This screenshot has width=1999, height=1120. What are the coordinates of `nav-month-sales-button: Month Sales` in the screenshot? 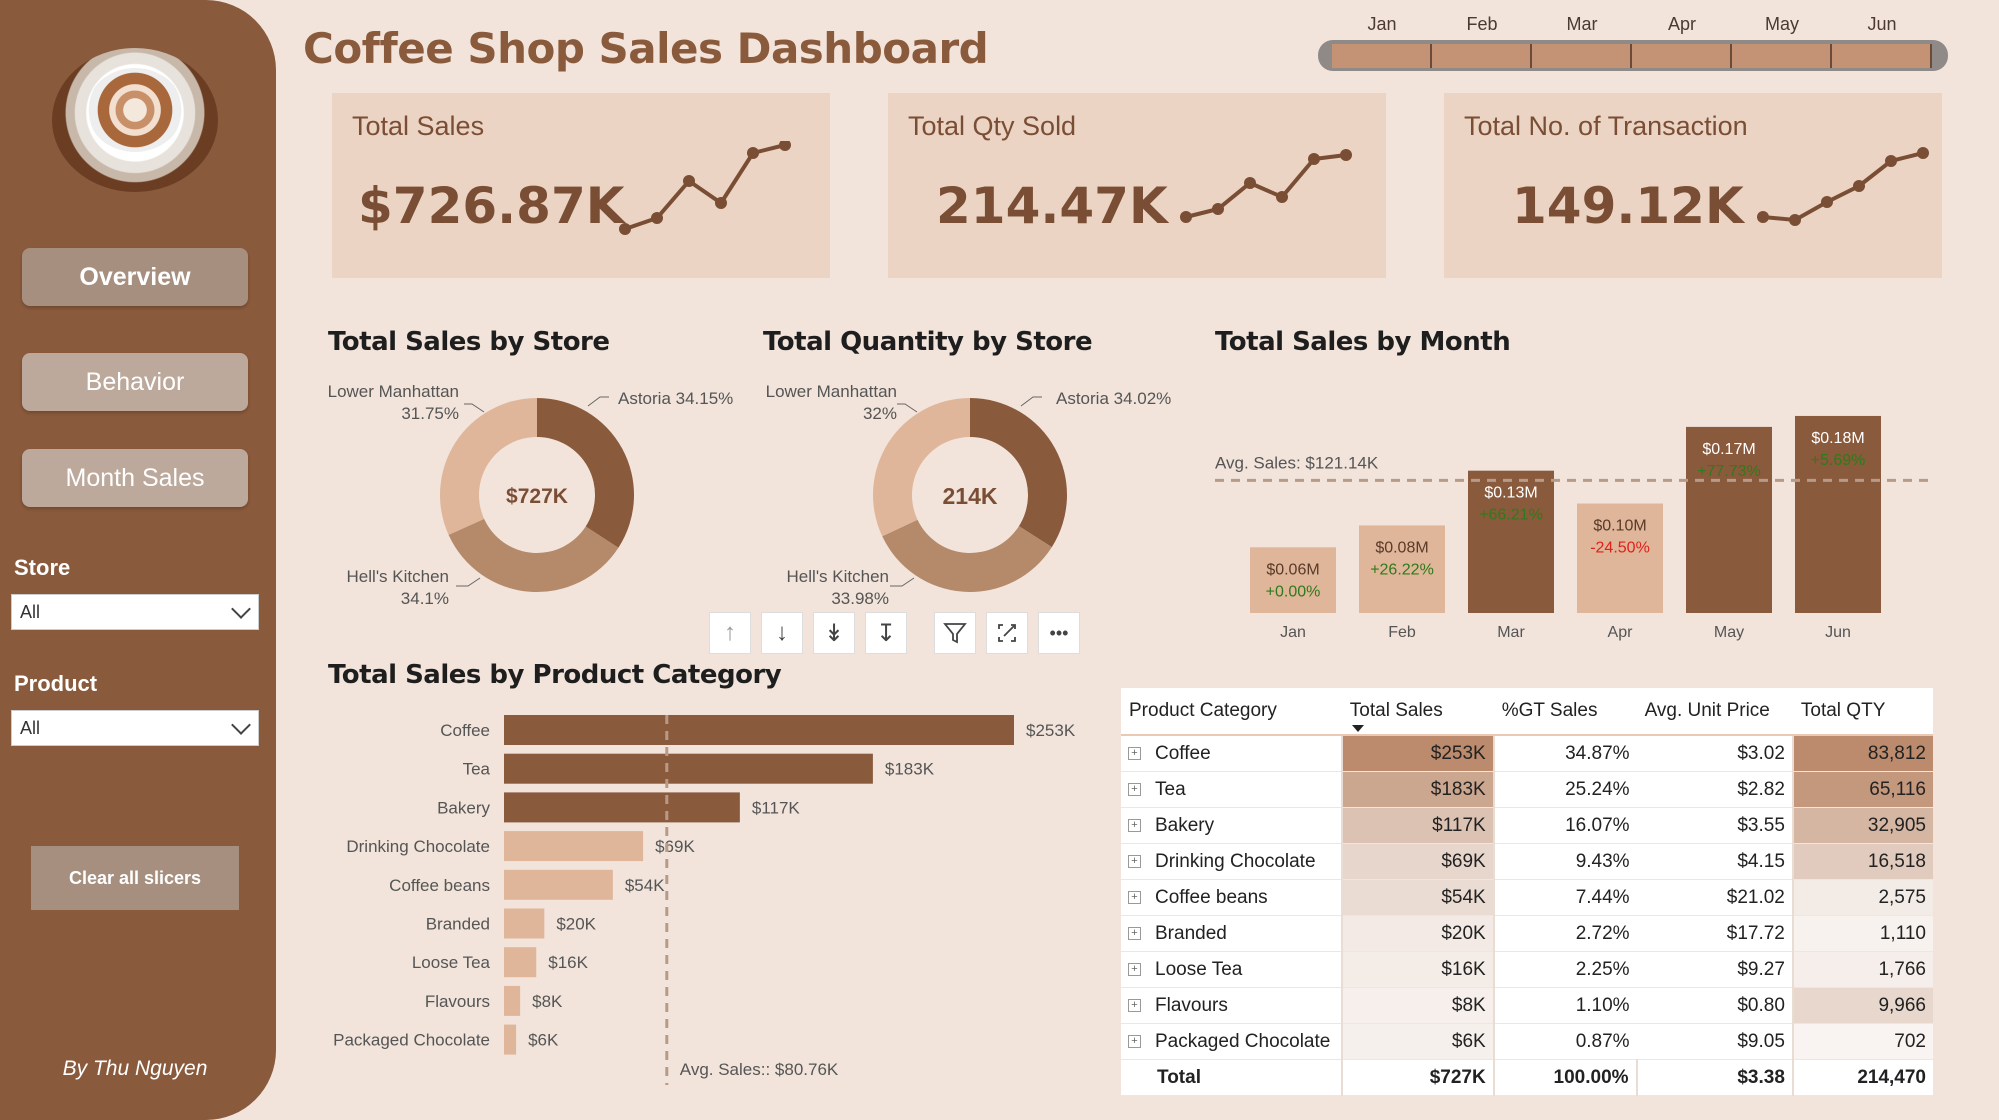 It's located at (135, 478).